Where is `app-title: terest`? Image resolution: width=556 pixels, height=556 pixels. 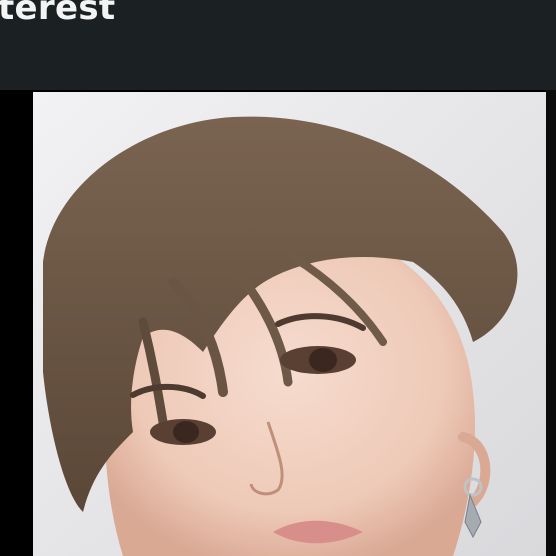 app-title: terest is located at coordinates (58, 14).